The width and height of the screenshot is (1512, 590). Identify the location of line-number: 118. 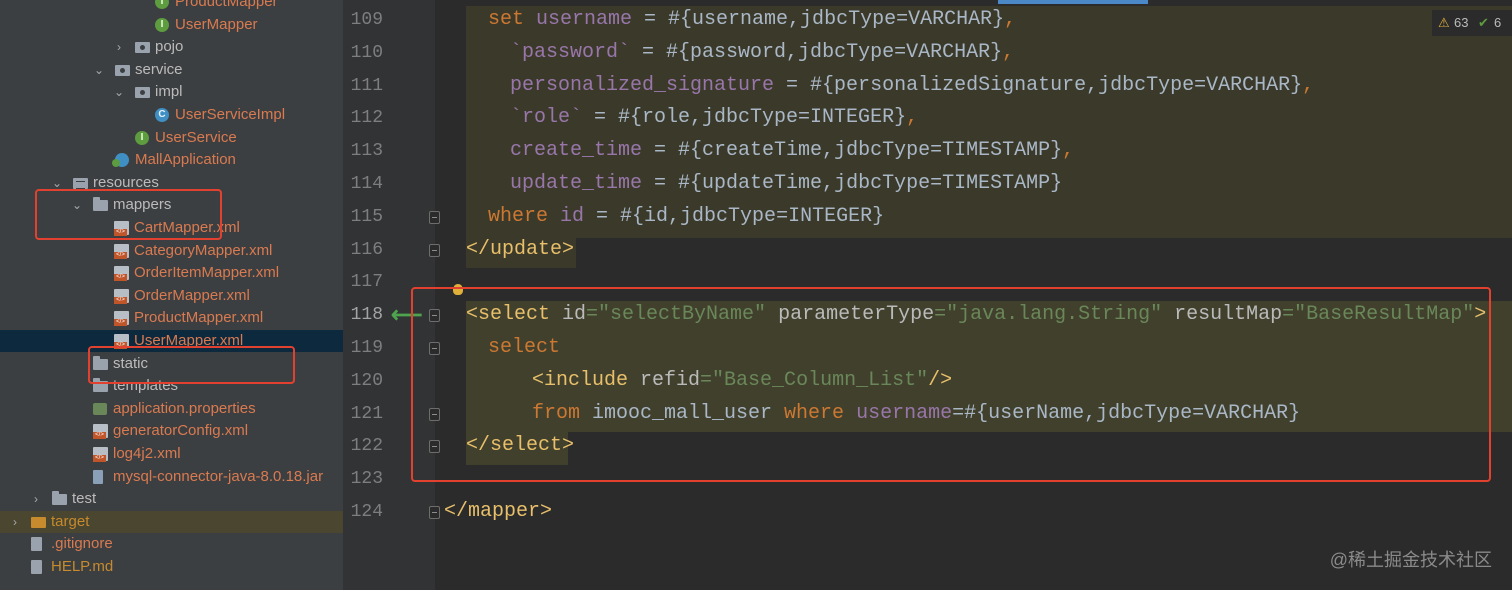
(366, 315).